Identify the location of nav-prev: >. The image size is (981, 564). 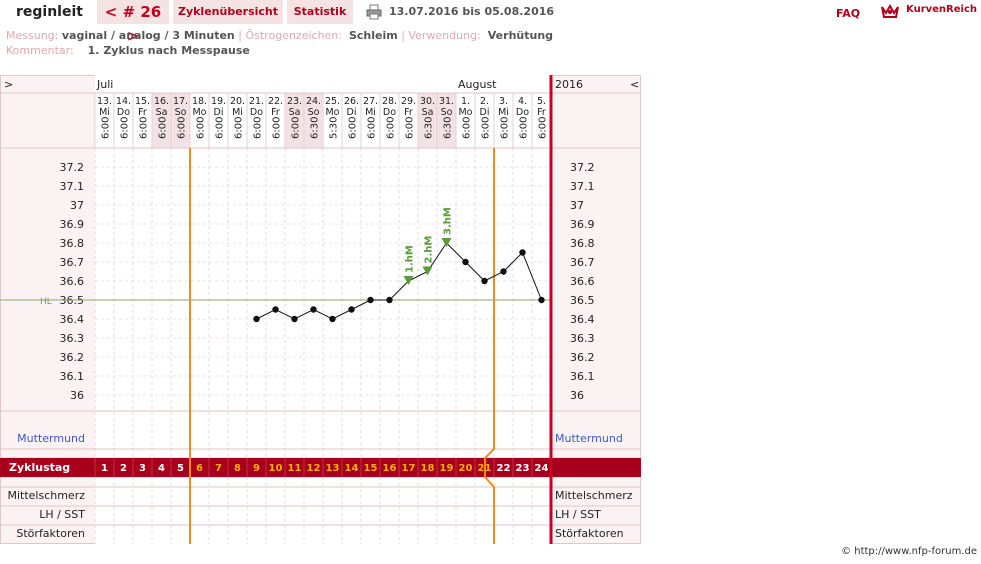
(8, 84).